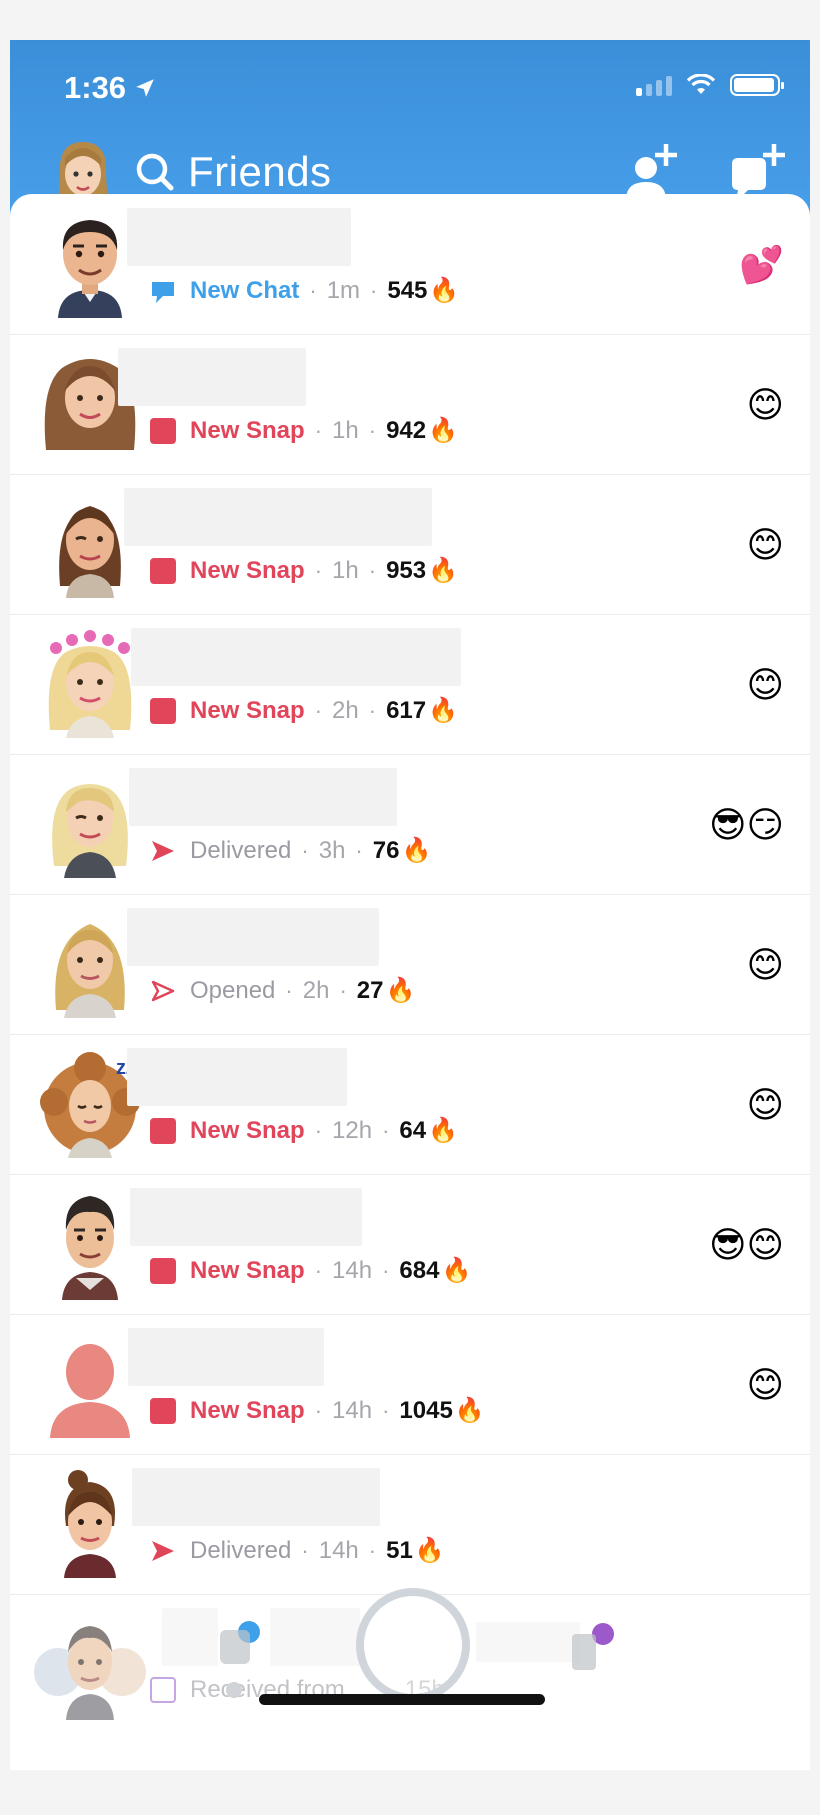 The image size is (820, 1815). I want to click on streak-count: 76 🔥, so click(402, 850).